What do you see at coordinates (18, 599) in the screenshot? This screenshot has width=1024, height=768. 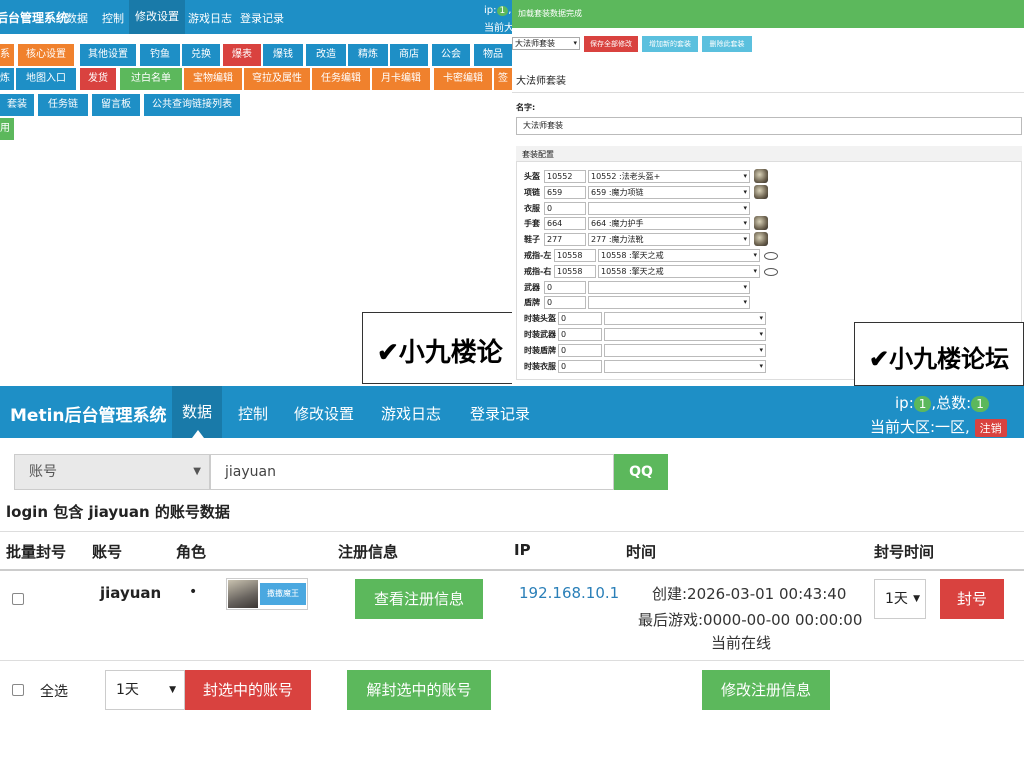 I see `row-checkbox` at bounding box center [18, 599].